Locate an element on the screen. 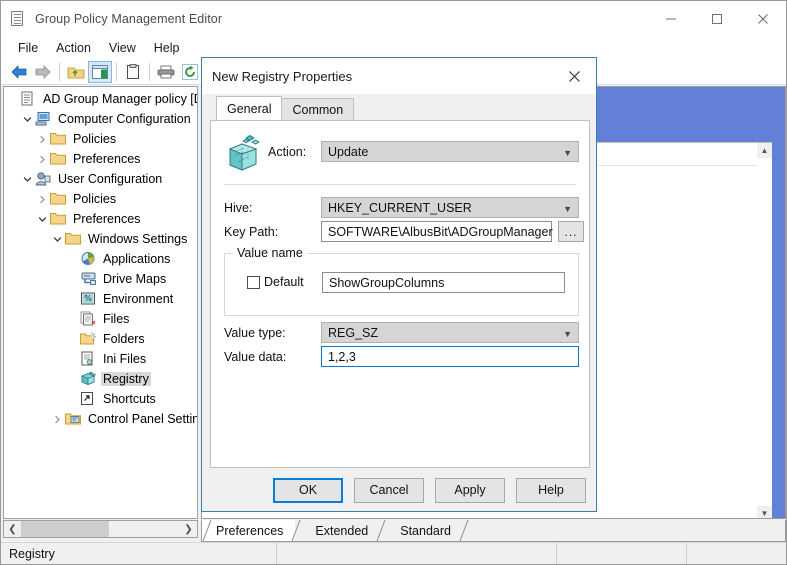 Image resolution: width=787 pixels, height=565 pixels. tab-edge-right is located at coordinates (296, 530).